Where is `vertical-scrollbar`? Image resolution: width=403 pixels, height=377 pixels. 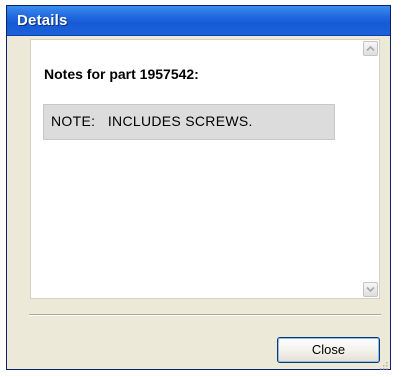 vertical-scrollbar is located at coordinates (370, 169).